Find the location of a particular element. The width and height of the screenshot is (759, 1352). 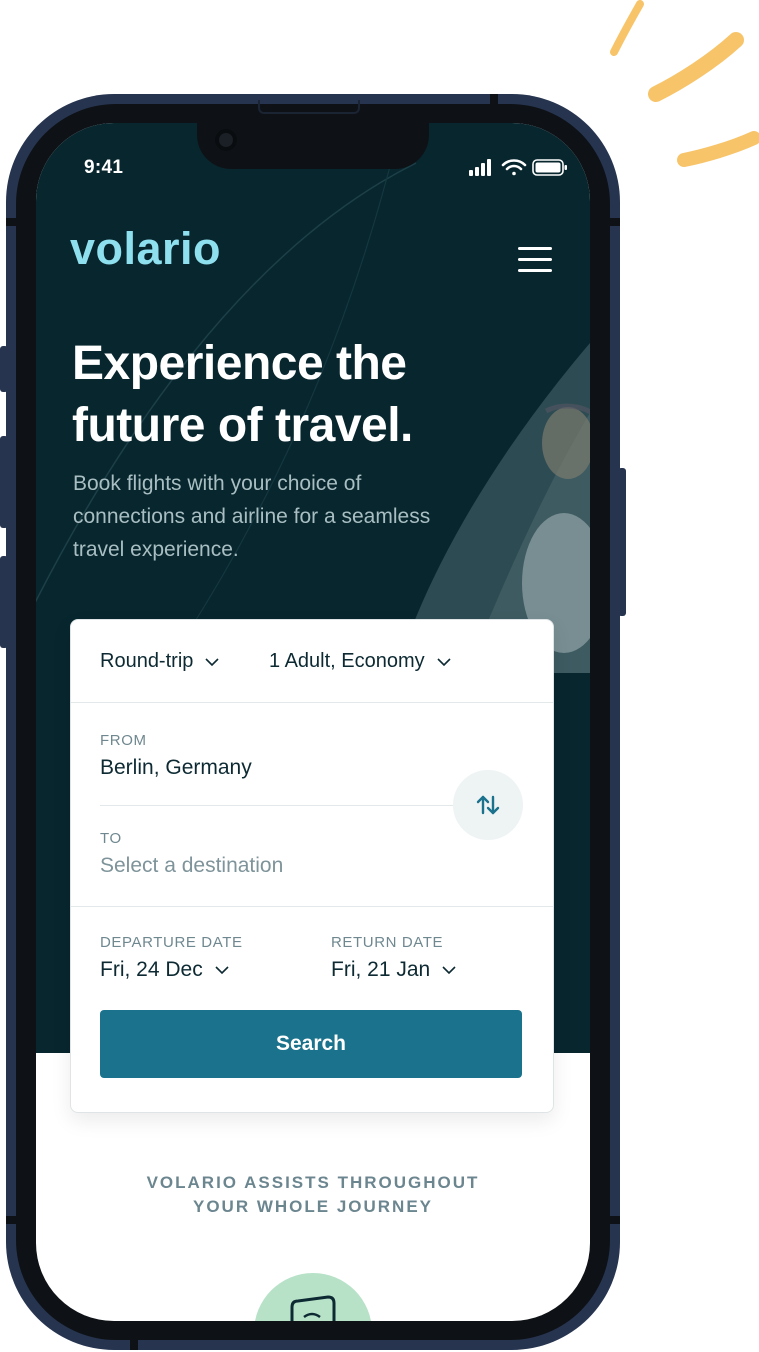

return-value: Fri, 21 Jan is located at coordinates (381, 969).